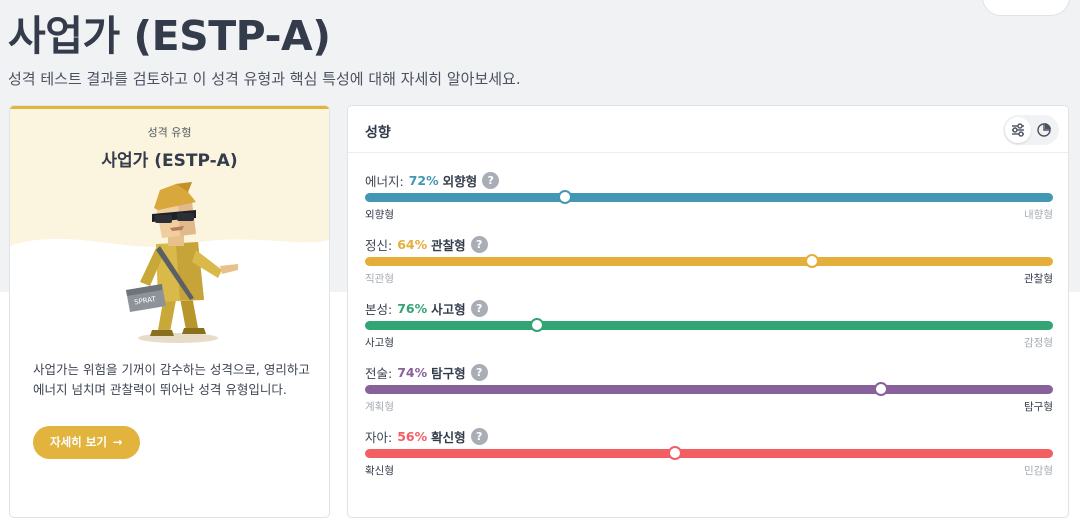 The image size is (1080, 530). I want to click on trait-percent: 72%, so click(423, 180).